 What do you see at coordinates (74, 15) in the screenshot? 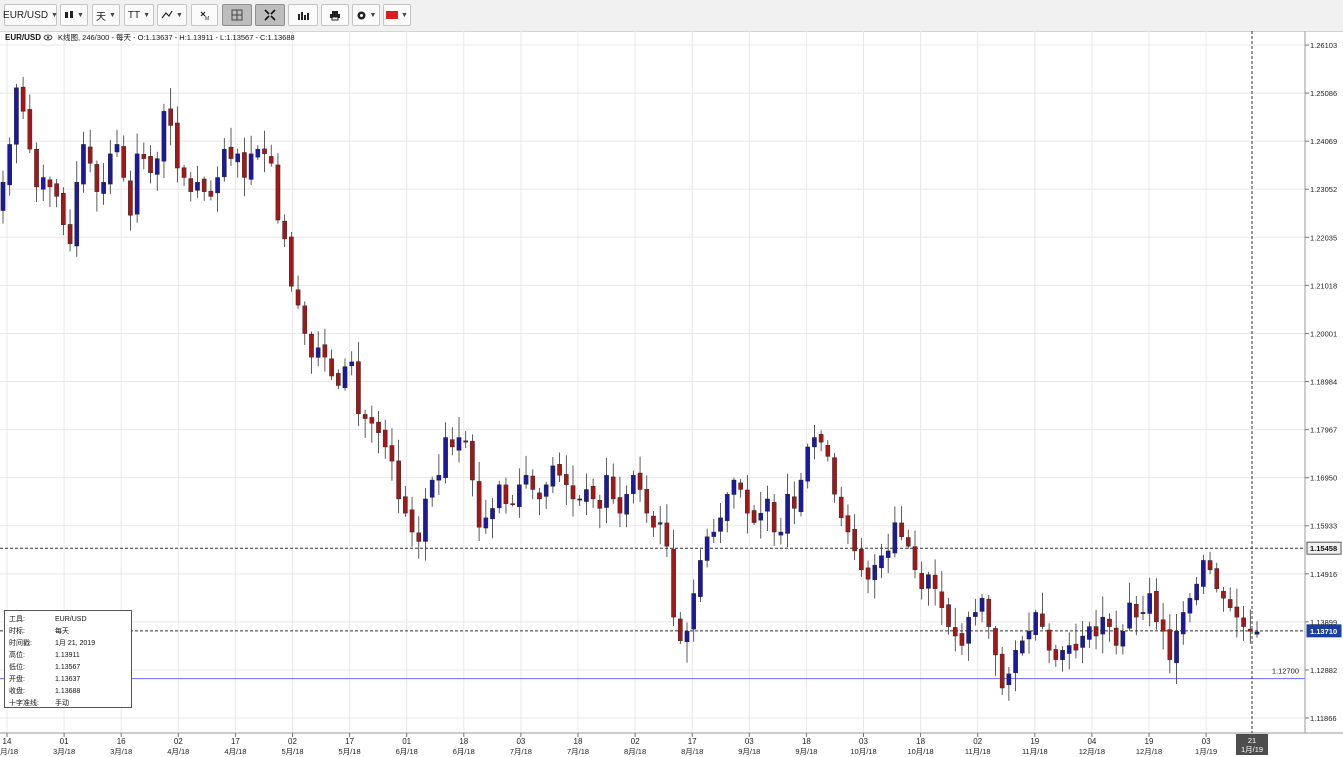
I see `chart-type-button: ▼` at bounding box center [74, 15].